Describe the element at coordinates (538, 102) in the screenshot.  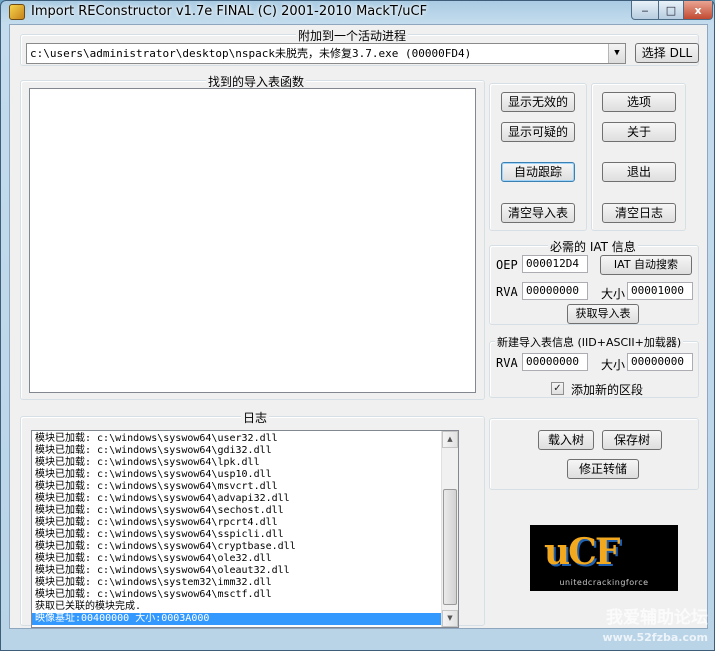
I see `show-invalid-button: 显示无效的` at that location.